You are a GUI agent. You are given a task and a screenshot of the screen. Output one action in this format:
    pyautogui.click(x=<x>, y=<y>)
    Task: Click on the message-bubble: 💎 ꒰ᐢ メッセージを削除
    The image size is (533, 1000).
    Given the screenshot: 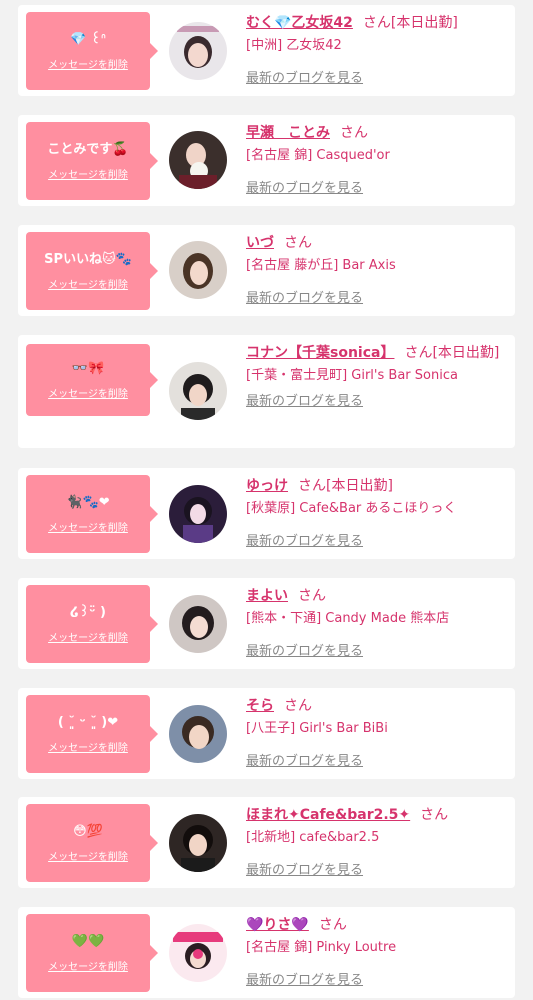 What is the action you would take?
    pyautogui.click(x=92, y=51)
    